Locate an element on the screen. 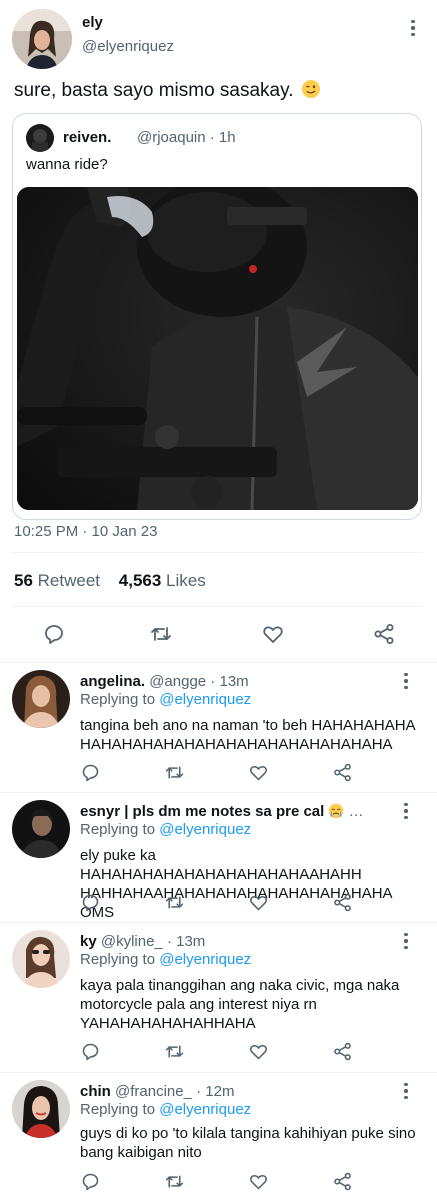 The height and width of the screenshot is (1200, 437). author-handle: @elyenriquez is located at coordinates (128, 46).